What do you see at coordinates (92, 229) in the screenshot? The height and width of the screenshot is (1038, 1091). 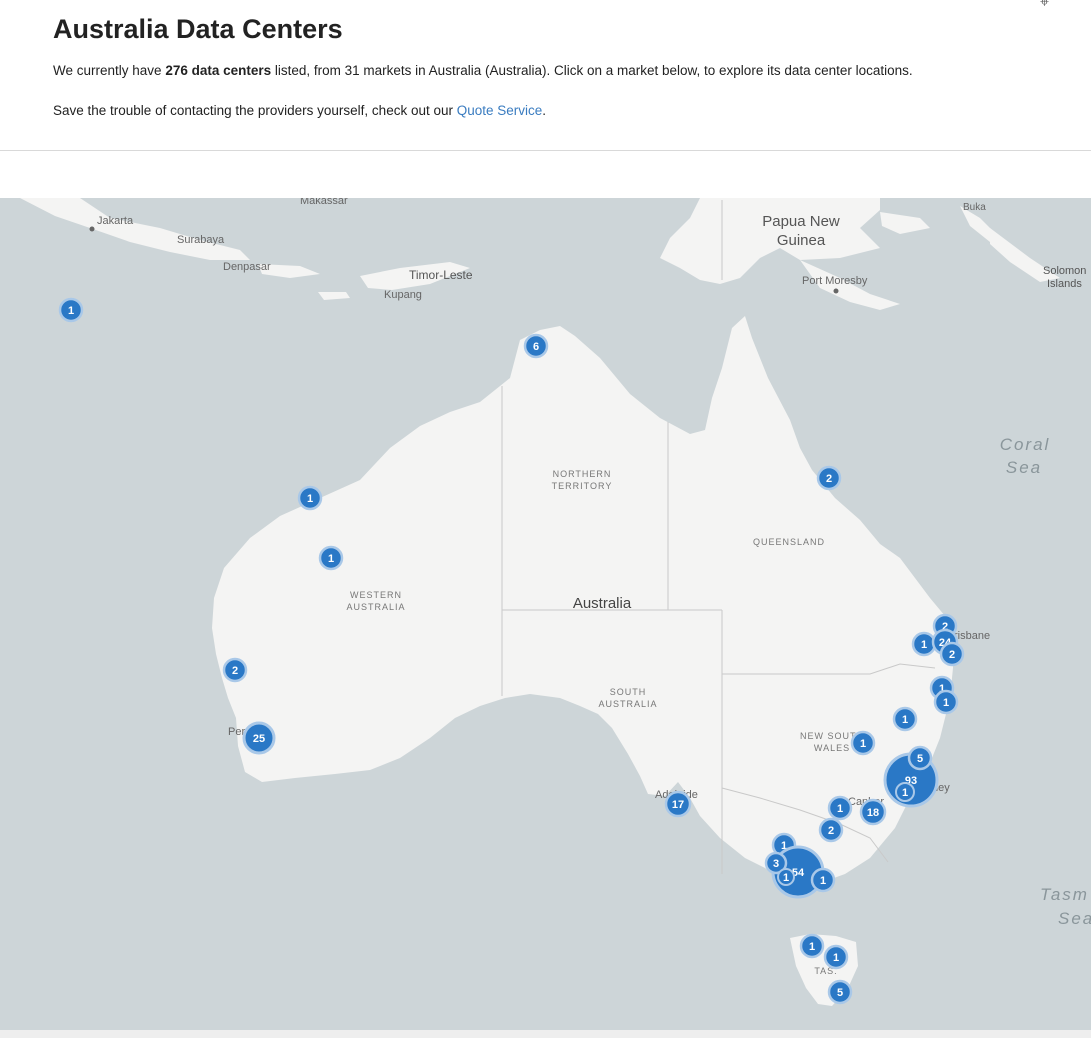 I see `jakarta-dot` at bounding box center [92, 229].